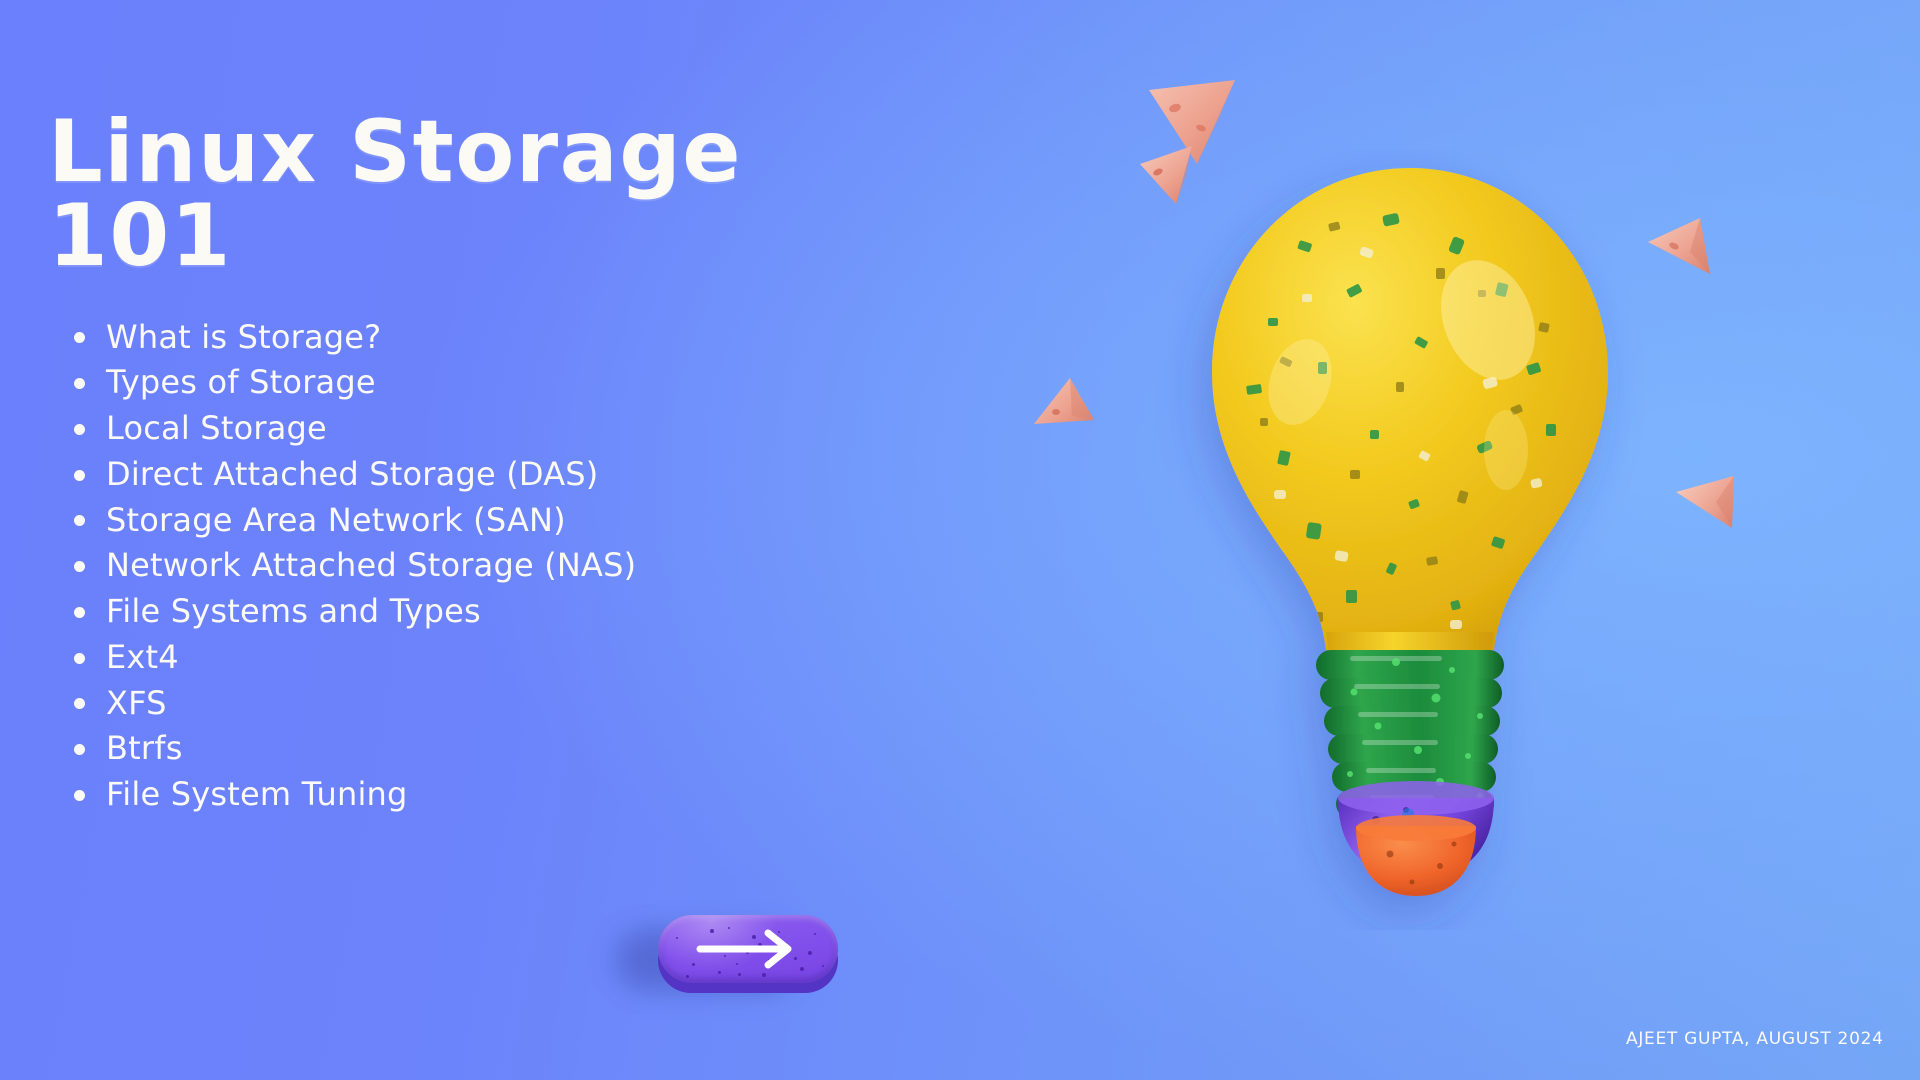 The width and height of the screenshot is (1920, 1080). Describe the element at coordinates (142, 656) in the screenshot. I see `agenda-item-label: Ext4` at that location.